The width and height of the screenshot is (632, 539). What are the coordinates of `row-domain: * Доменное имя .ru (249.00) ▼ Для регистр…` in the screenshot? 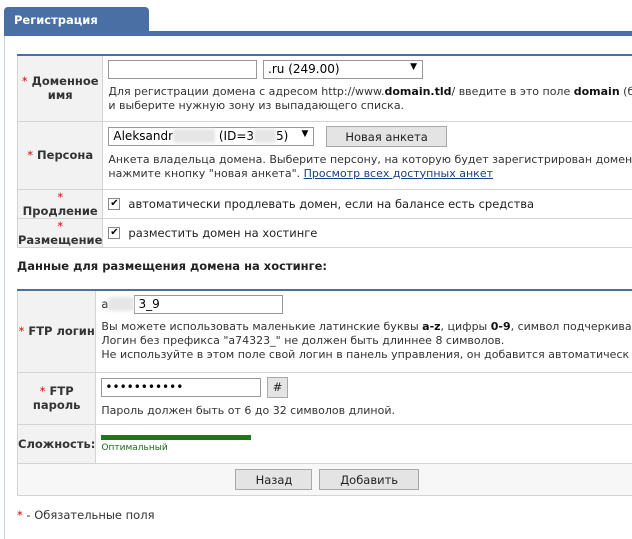 It's located at (324, 88).